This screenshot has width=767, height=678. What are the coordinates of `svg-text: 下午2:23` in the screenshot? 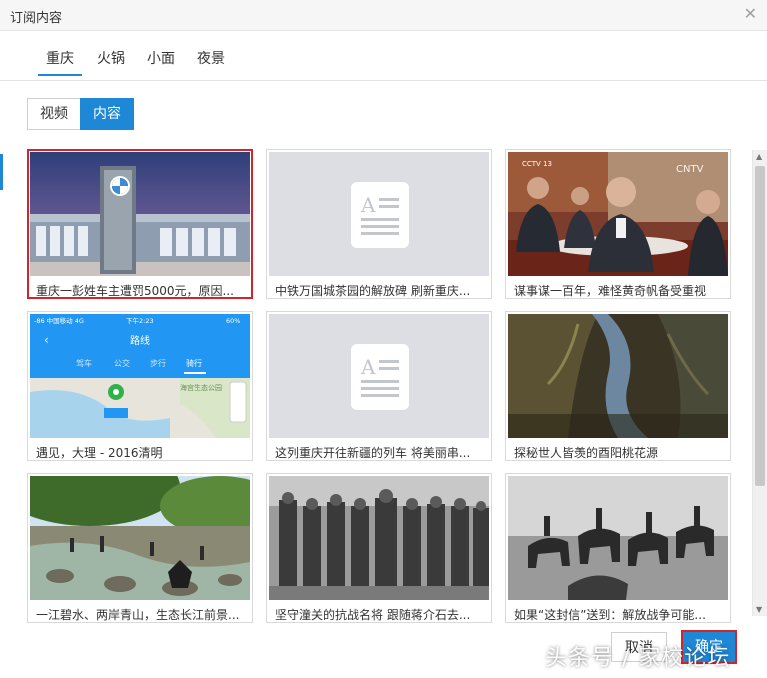 It's located at (140, 320).